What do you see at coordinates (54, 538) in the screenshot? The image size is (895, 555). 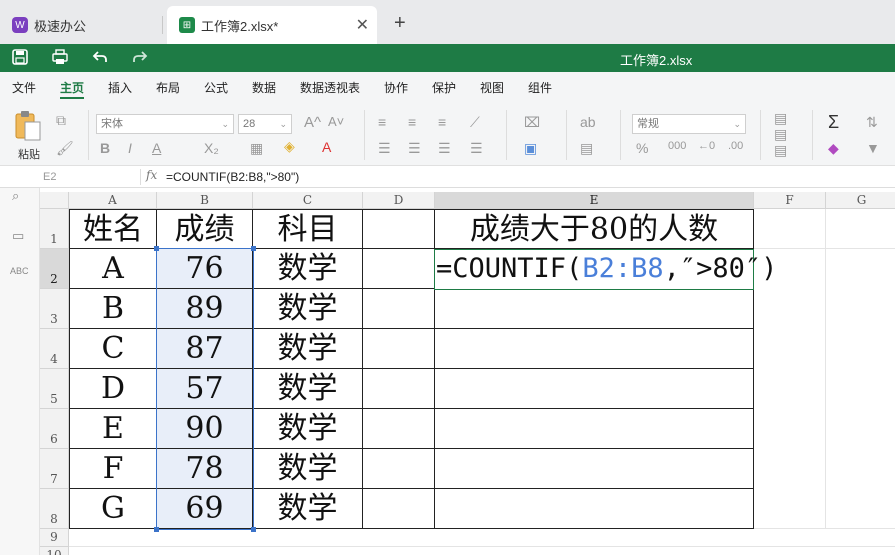 I see `row-header-9: 9` at bounding box center [54, 538].